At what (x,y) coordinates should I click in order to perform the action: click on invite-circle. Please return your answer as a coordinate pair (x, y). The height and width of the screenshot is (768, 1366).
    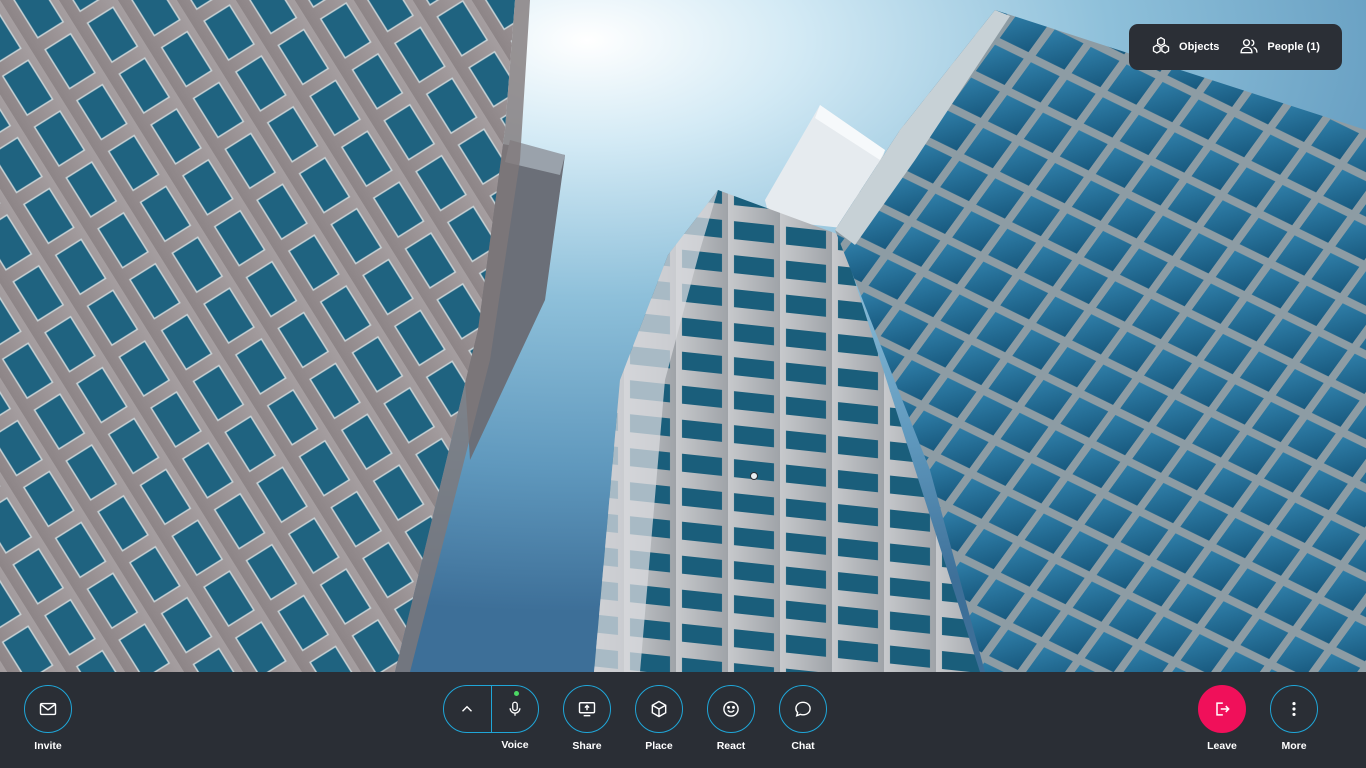
    Looking at the image, I should click on (48, 709).